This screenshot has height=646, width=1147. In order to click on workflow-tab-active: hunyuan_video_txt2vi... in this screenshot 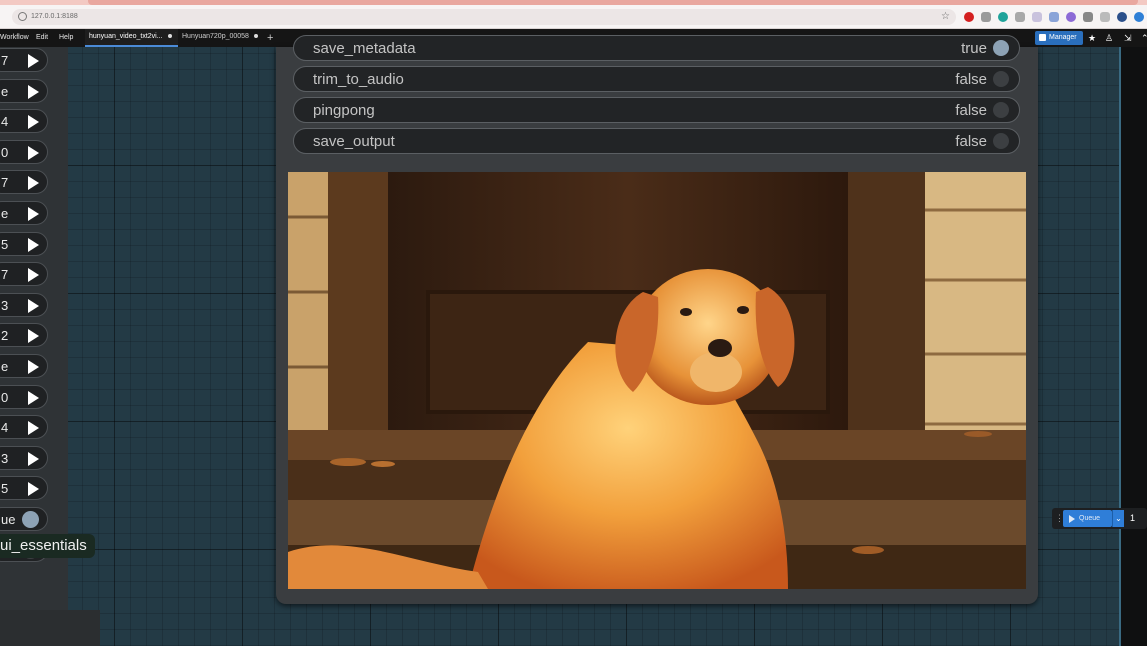, I will do `click(131, 38)`.